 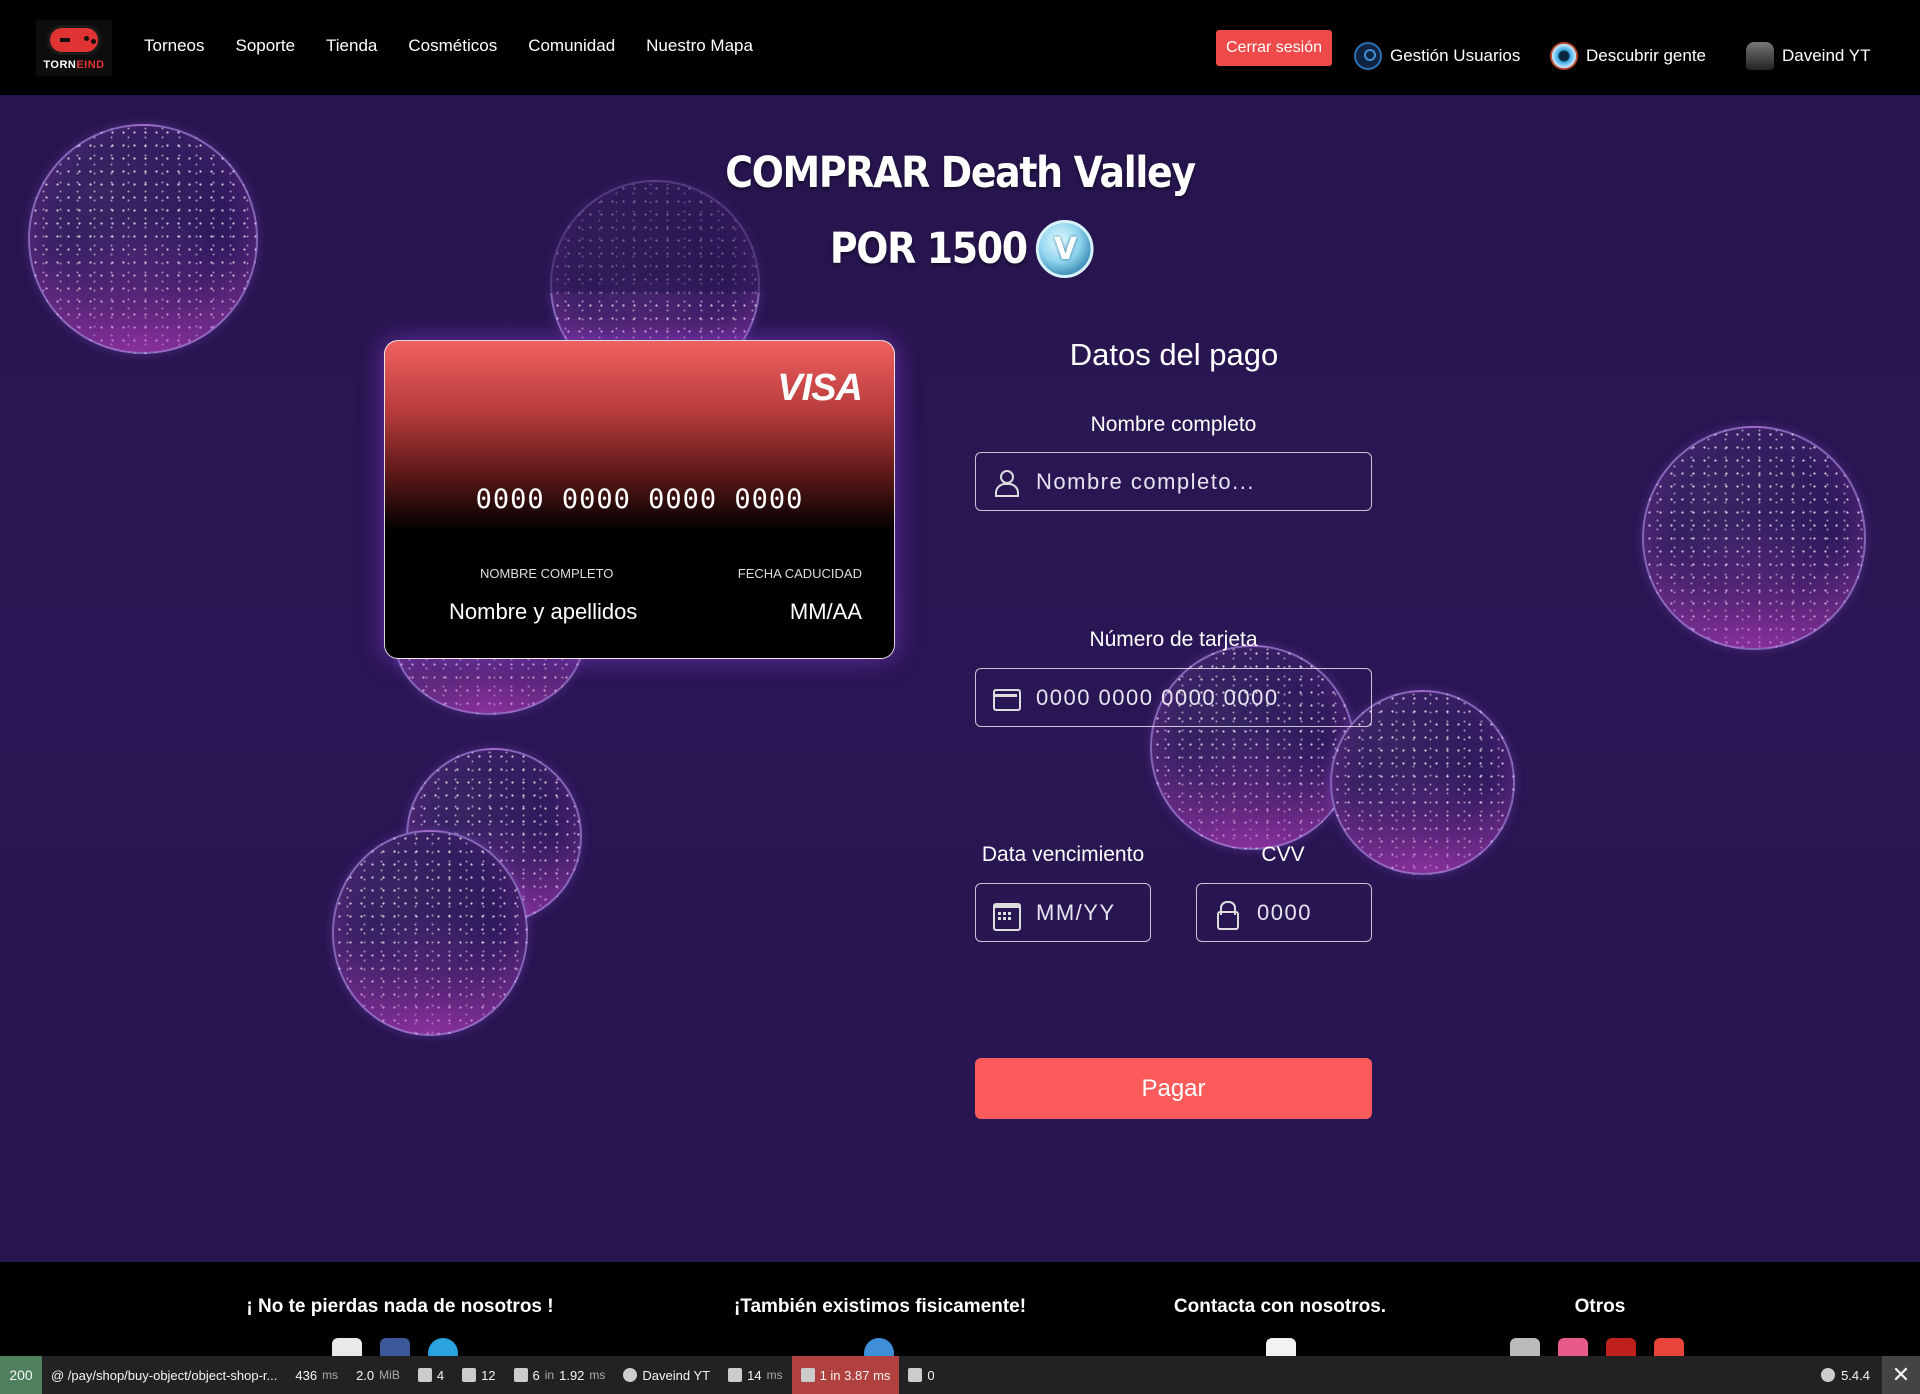 I want to click on cache-in: in, so click(x=549, y=1375).